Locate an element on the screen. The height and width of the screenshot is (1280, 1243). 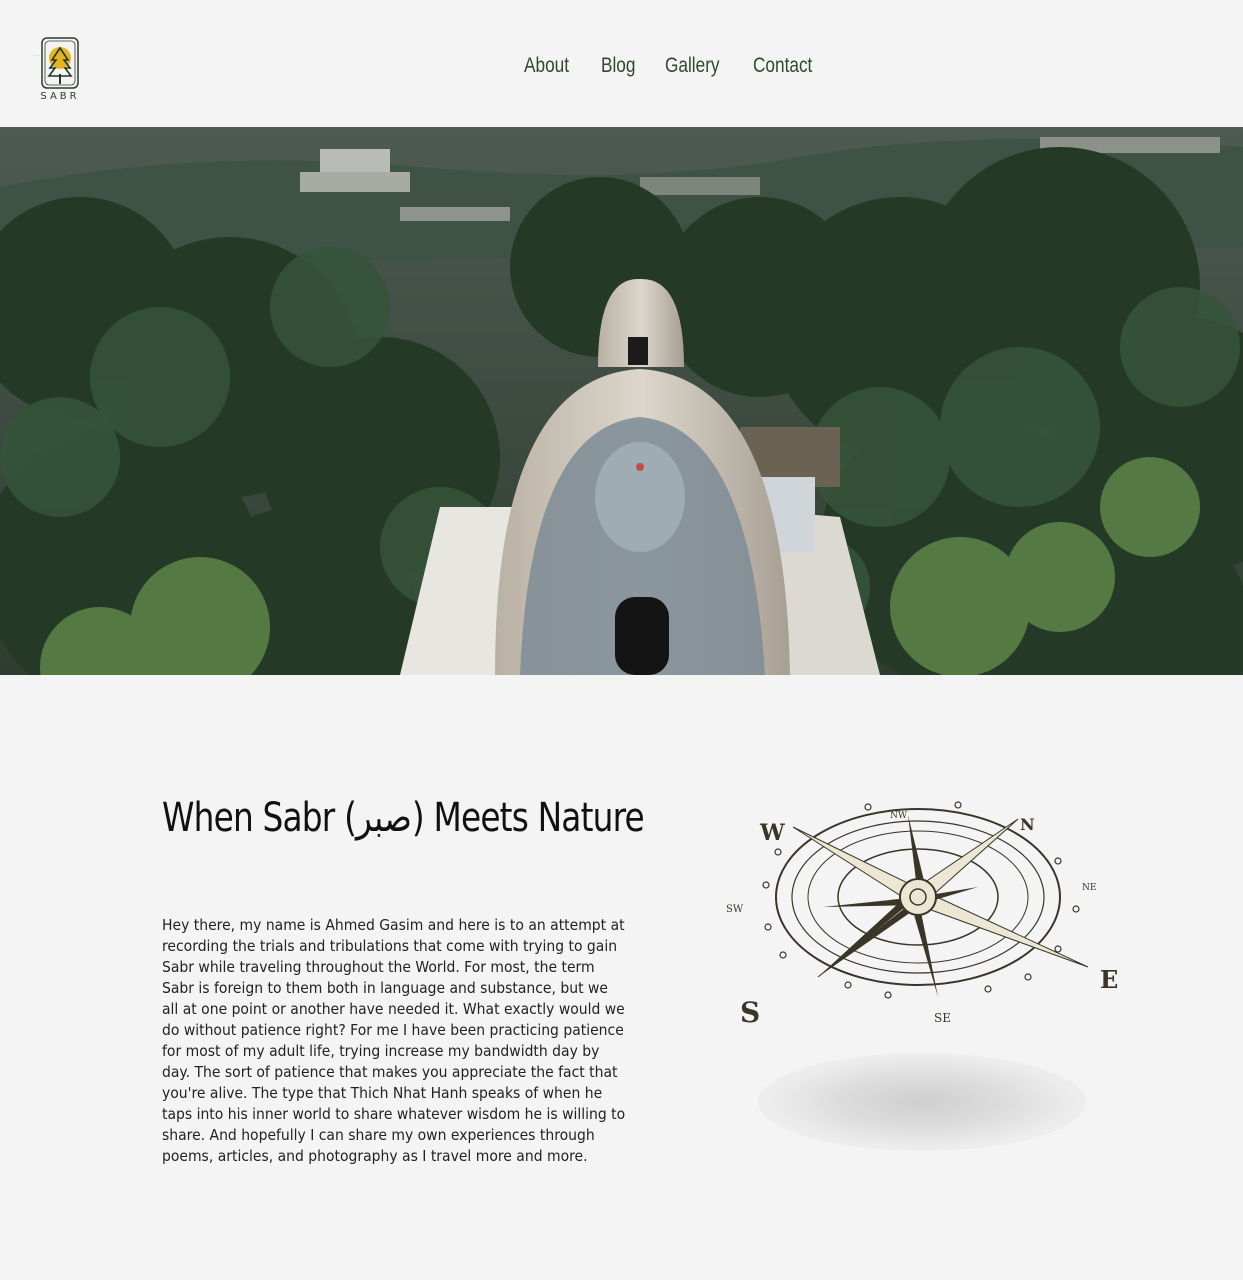
sabr-logo: . . . SABR is located at coordinates (60, 72).